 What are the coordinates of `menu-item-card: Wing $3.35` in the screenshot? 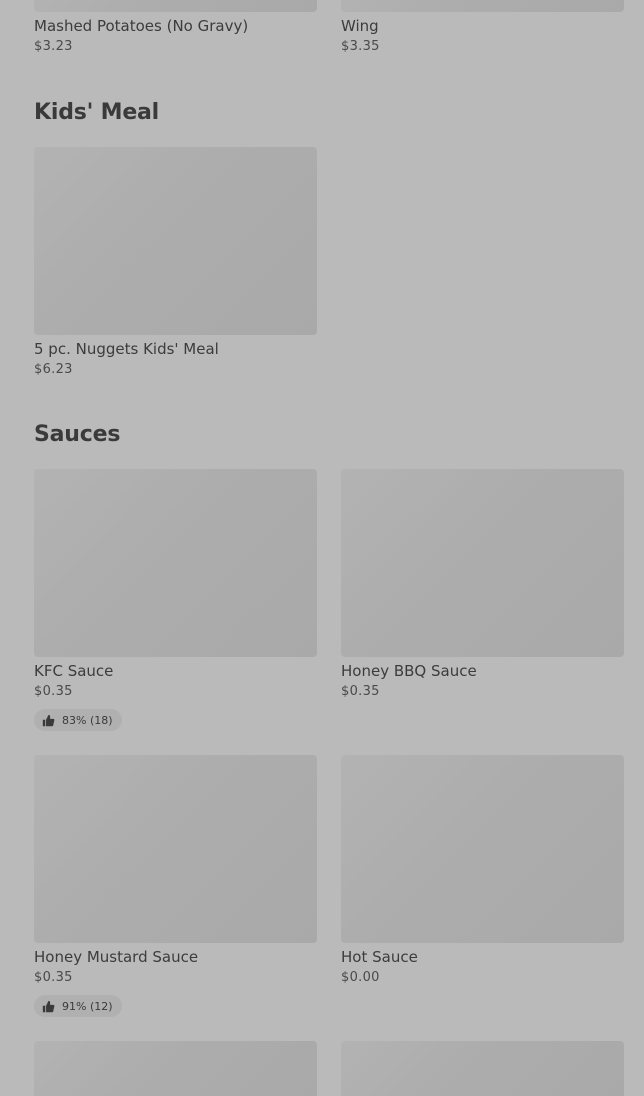 It's located at (482, 28).